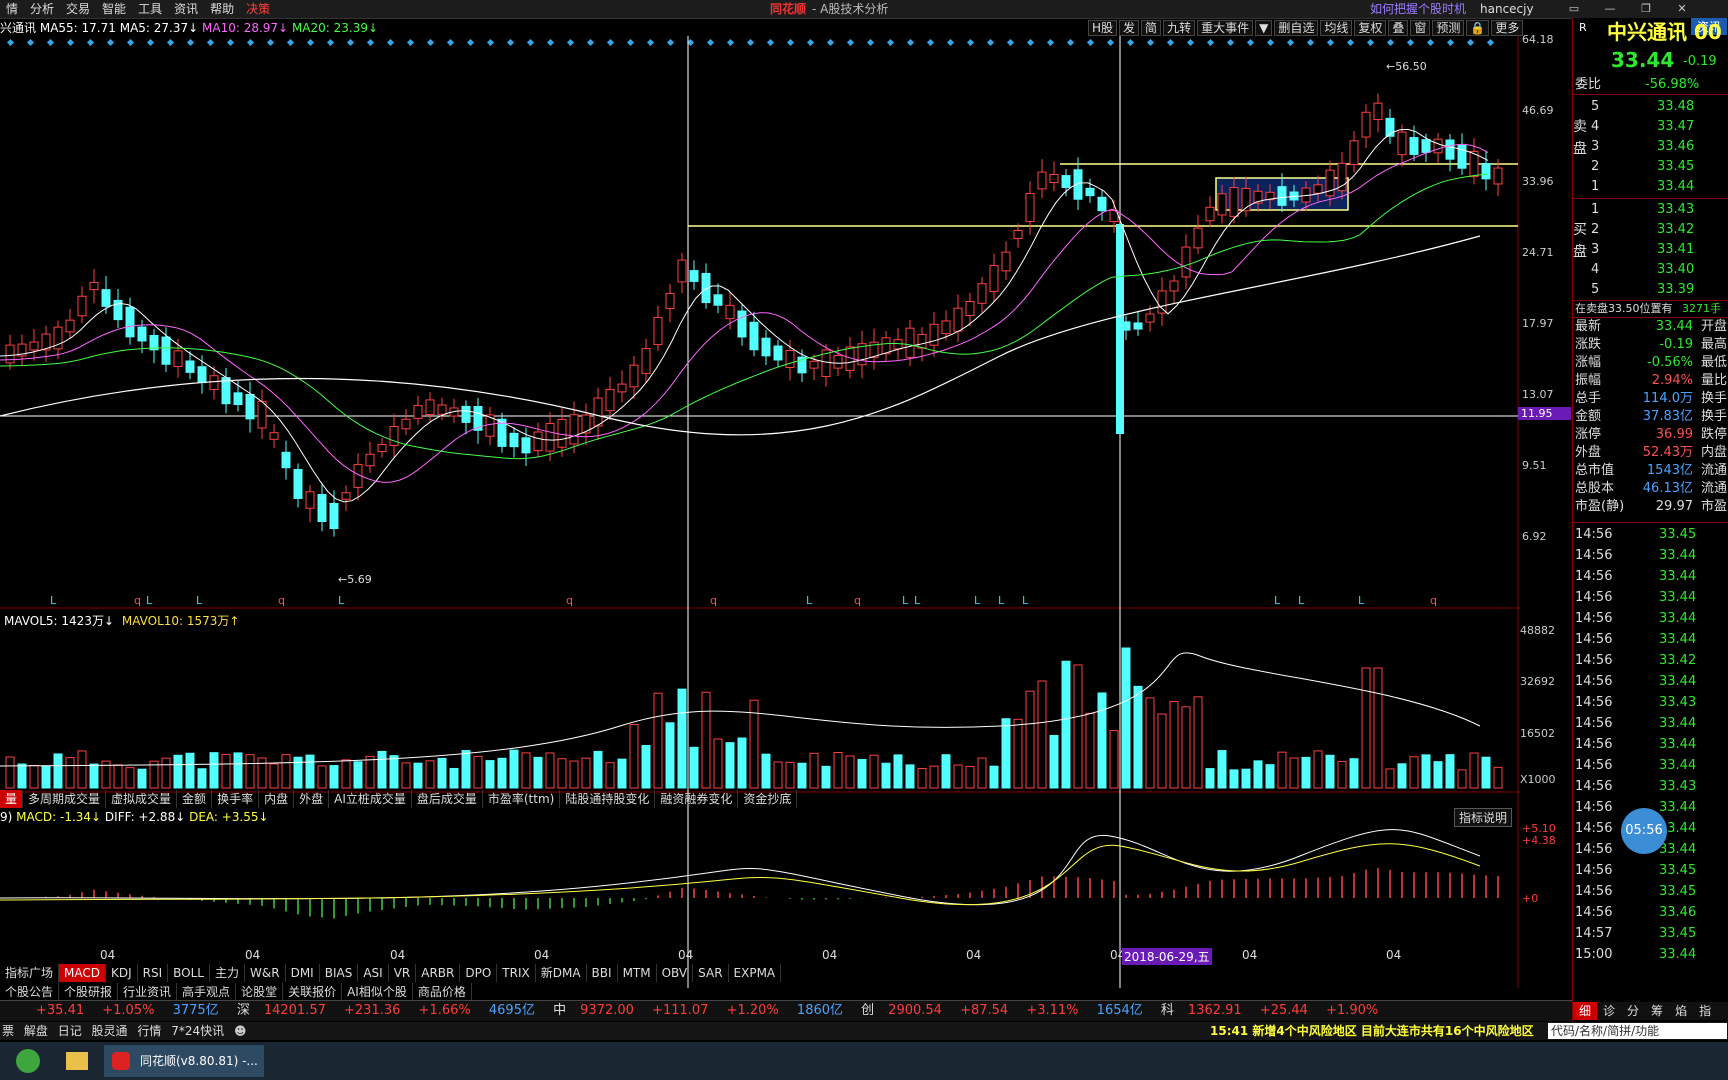  I want to click on tab-asi: ASI, so click(373, 973).